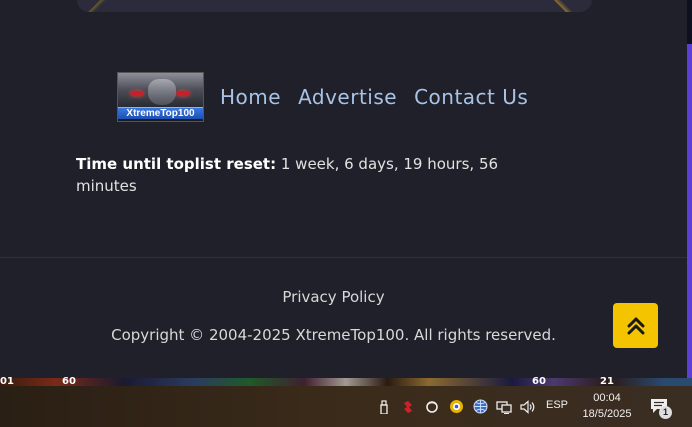 This screenshot has height=427, width=692. I want to click on panel-decoration-right, so click(562, 6).